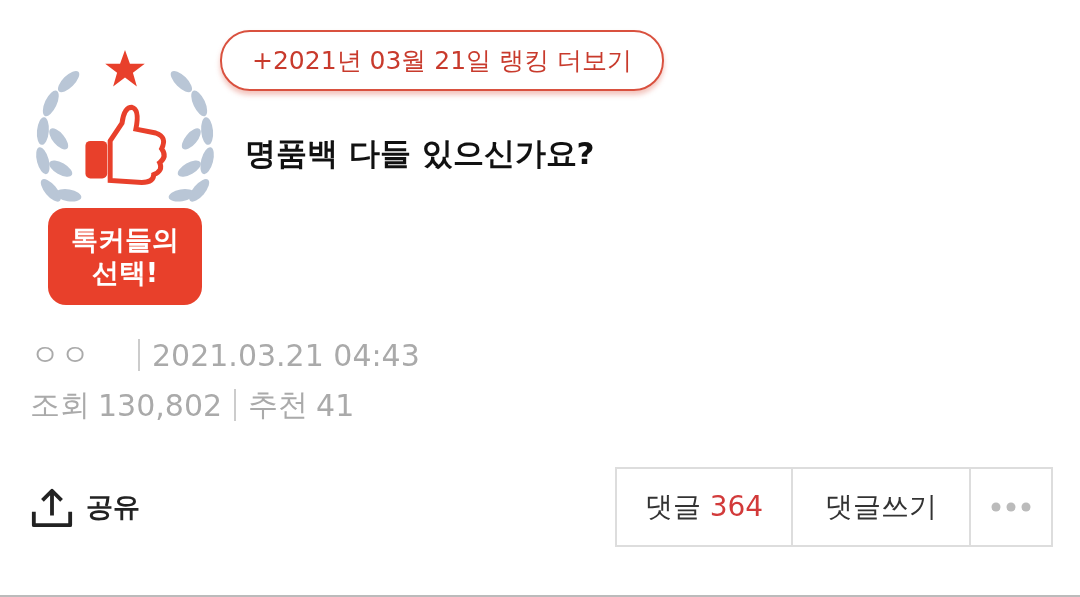 The width and height of the screenshot is (1080, 597). What do you see at coordinates (60, 404) in the screenshot?
I see `views-label: 조회` at bounding box center [60, 404].